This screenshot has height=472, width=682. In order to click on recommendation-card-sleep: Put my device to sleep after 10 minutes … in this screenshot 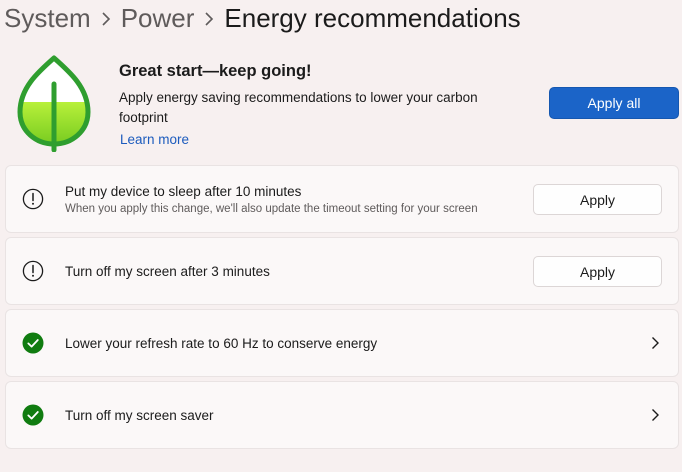, I will do `click(342, 199)`.